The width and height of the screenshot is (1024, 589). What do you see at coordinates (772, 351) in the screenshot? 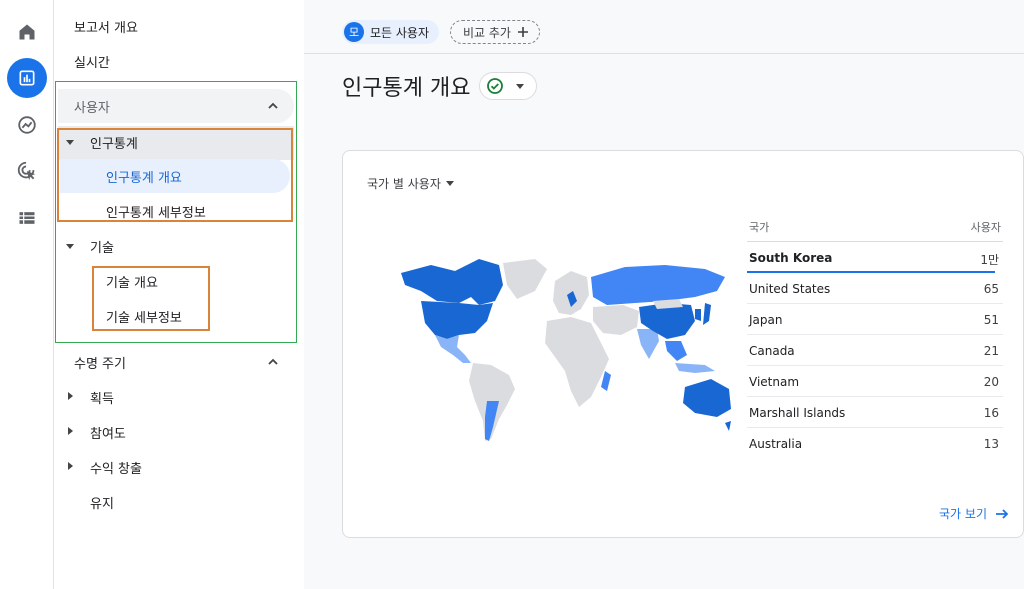
I see `country-name: Canada` at bounding box center [772, 351].